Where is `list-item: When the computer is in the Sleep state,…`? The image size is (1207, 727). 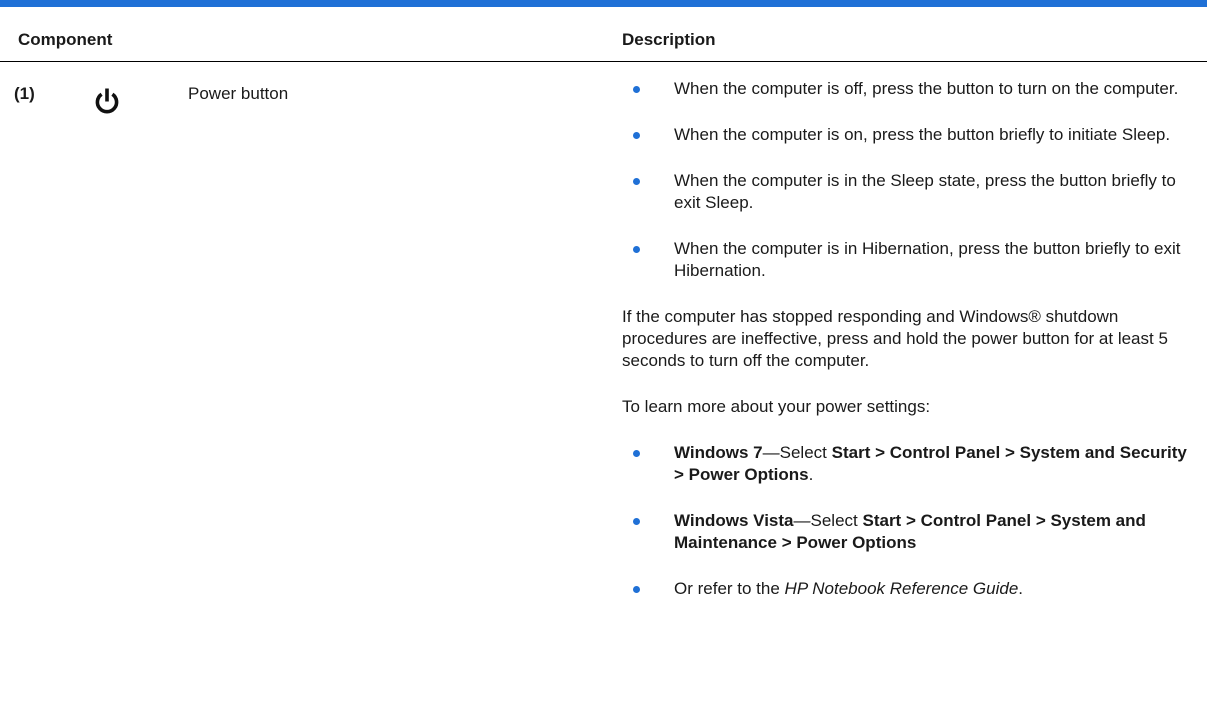 list-item: When the computer is in the Sleep state,… is located at coordinates (911, 192).